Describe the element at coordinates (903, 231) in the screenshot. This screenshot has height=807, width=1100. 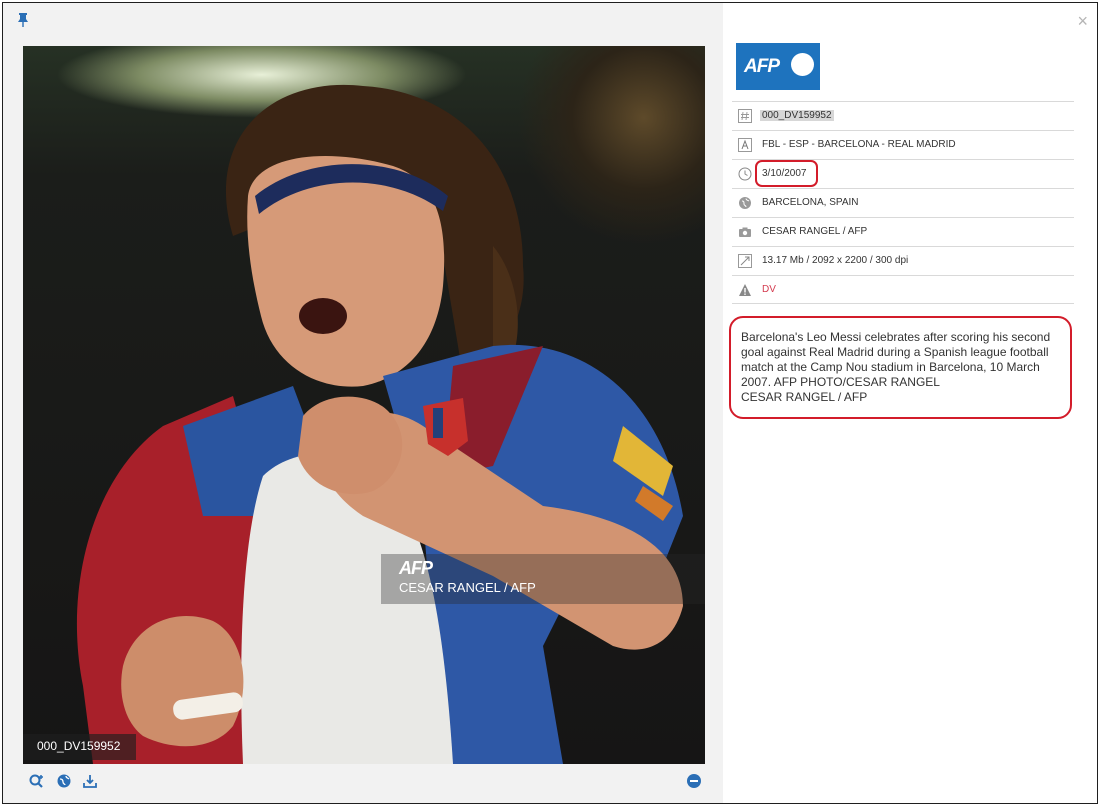
I see `meta-row-photographer: CESAR RANGEL / AFP` at that location.